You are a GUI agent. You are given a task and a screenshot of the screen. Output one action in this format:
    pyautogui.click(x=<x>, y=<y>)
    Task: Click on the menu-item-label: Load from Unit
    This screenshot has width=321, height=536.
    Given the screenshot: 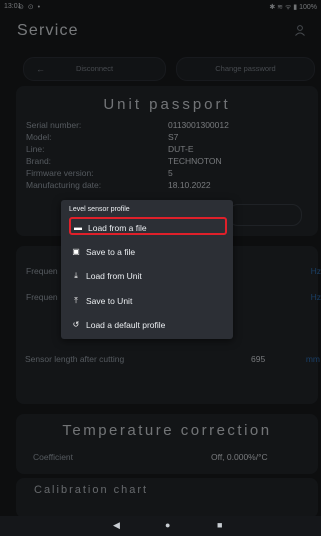 What is the action you would take?
    pyautogui.click(x=114, y=276)
    